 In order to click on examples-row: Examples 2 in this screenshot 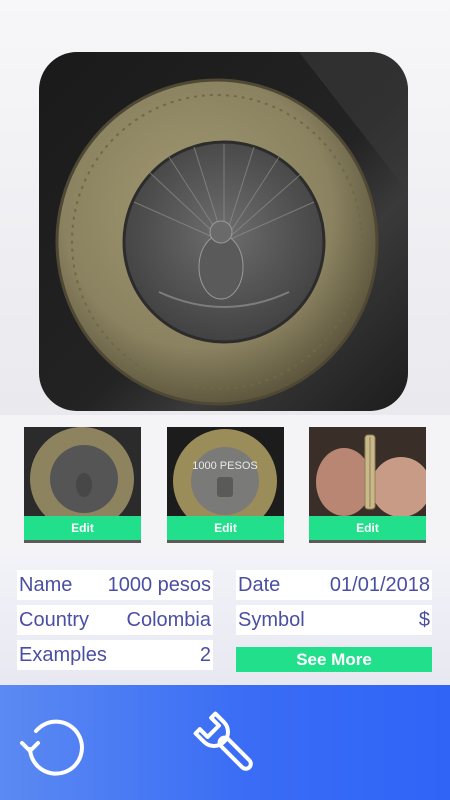, I will do `click(115, 655)`.